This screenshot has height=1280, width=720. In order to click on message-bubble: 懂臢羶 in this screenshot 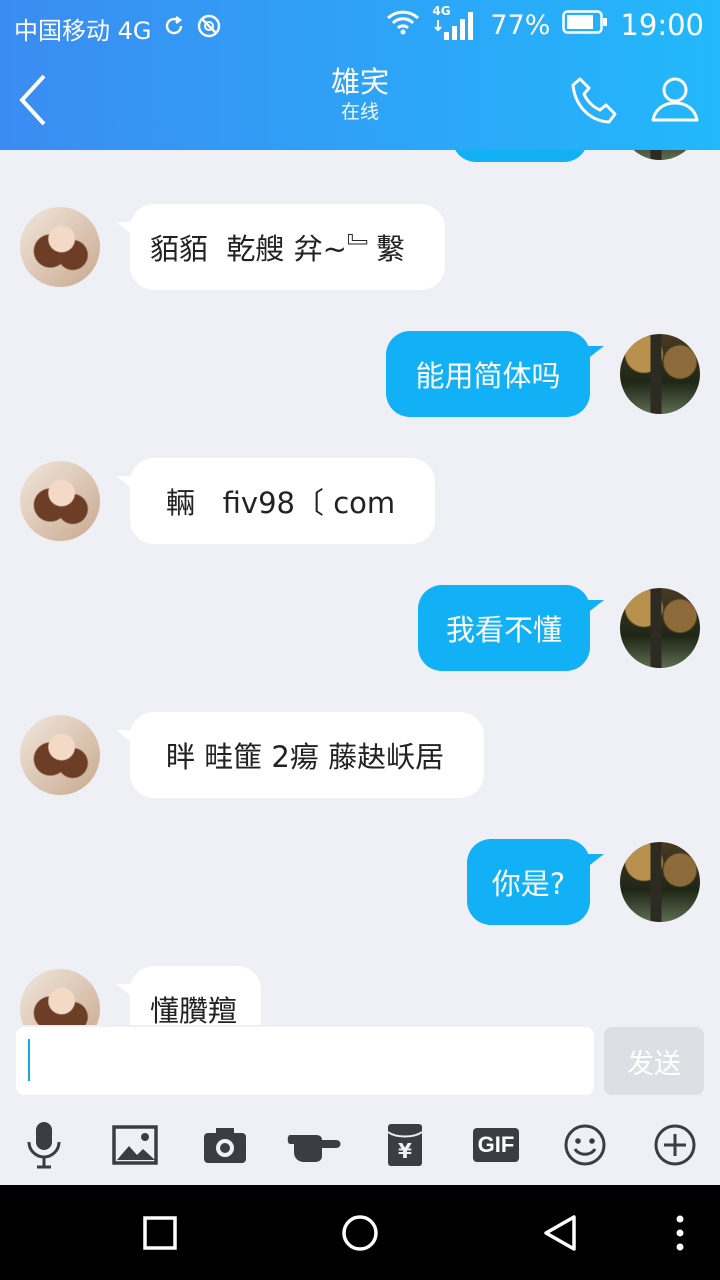, I will do `click(196, 995)`.